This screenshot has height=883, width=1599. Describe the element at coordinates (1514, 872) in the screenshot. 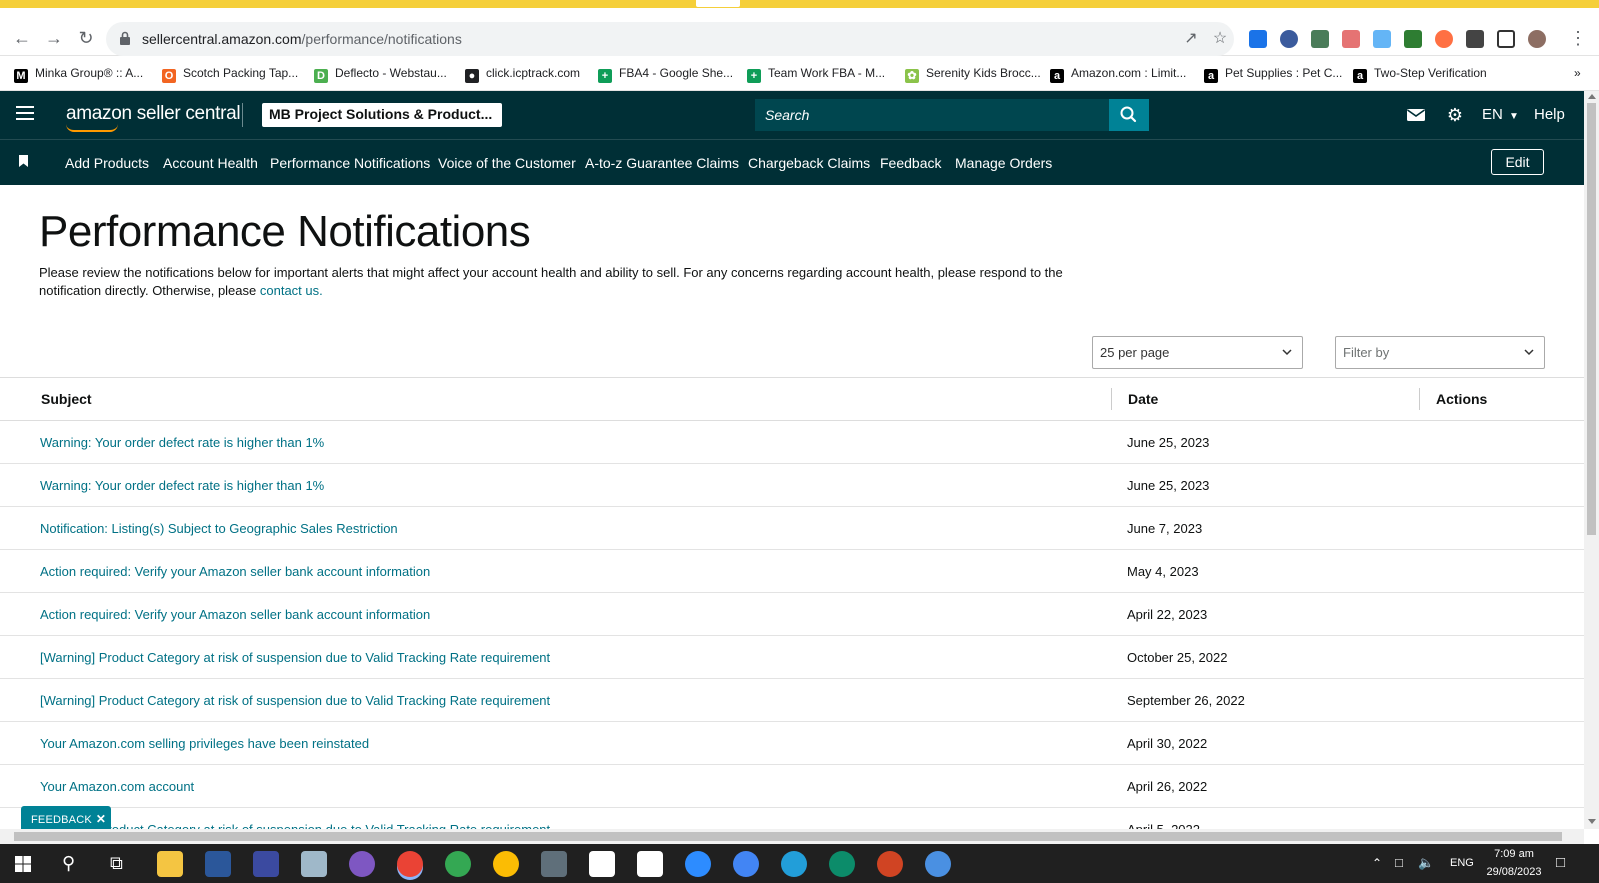

I see `clock-date: 29/08/2023` at that location.